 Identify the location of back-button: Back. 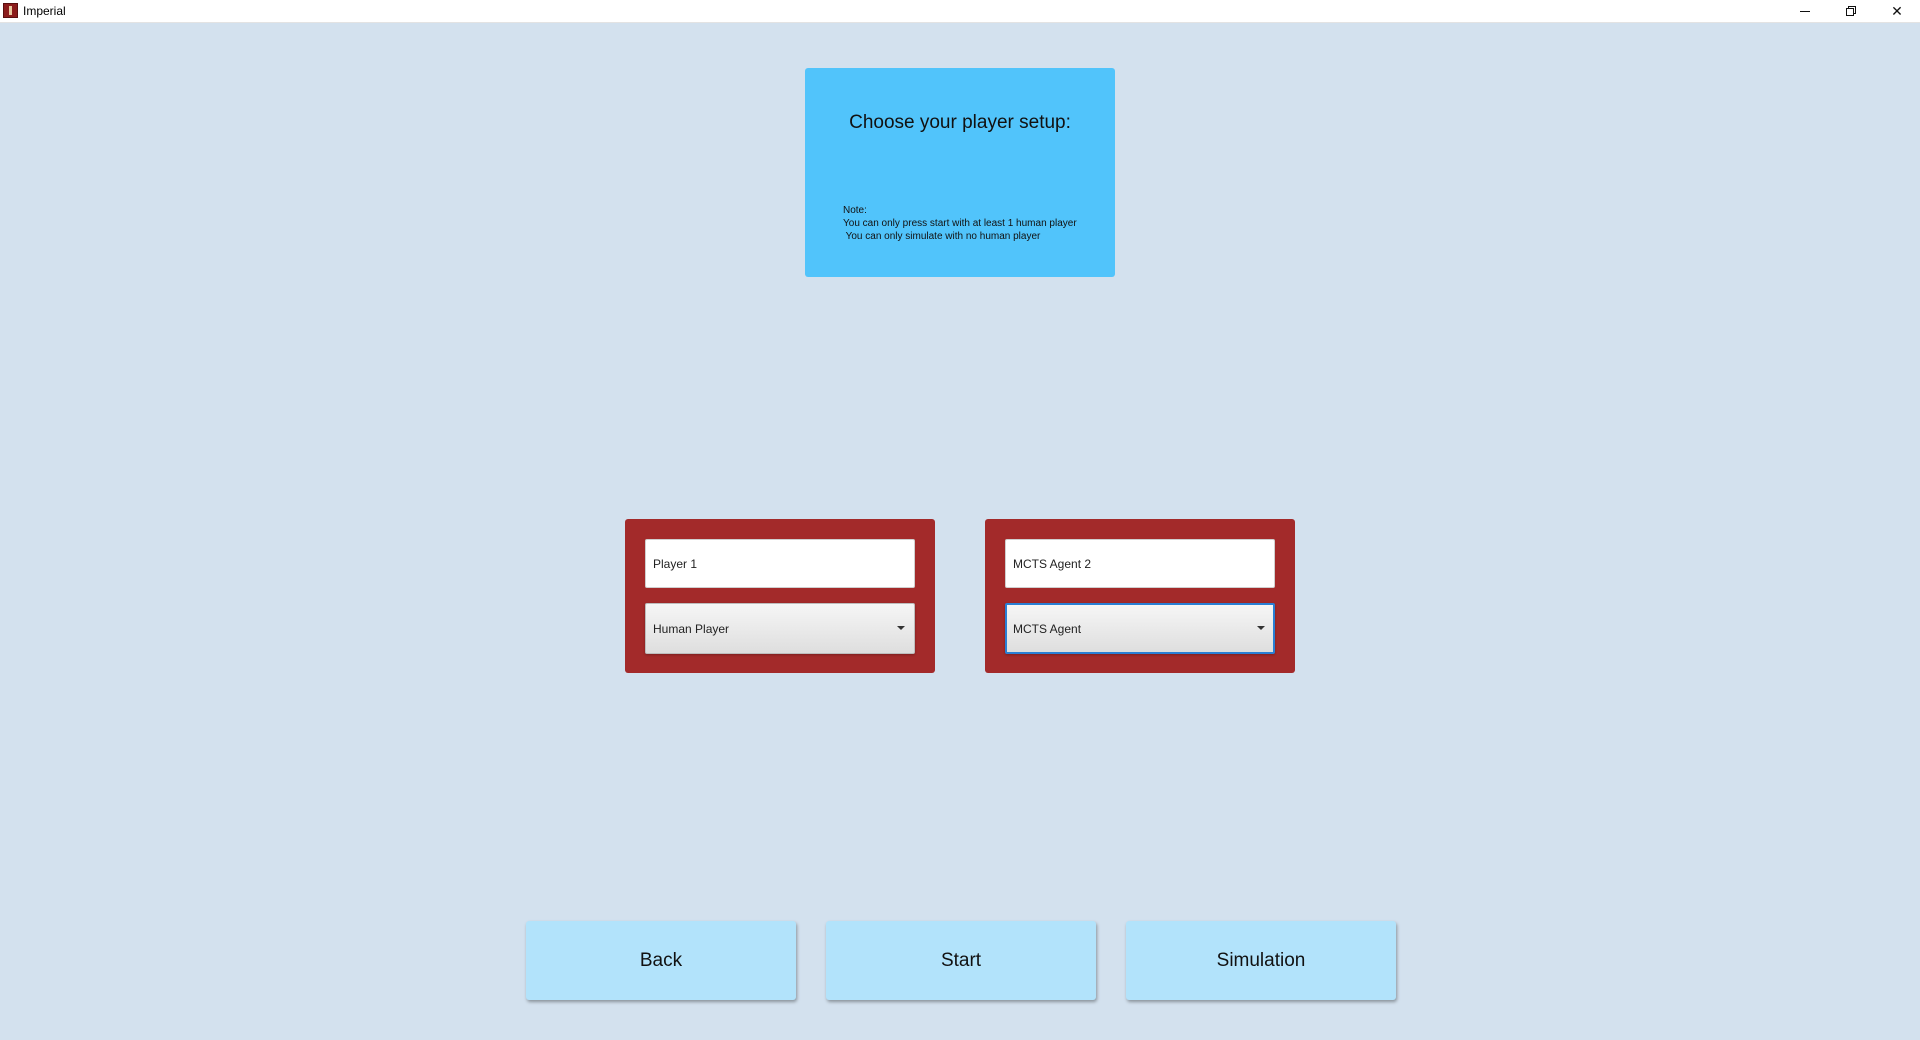
(661, 960).